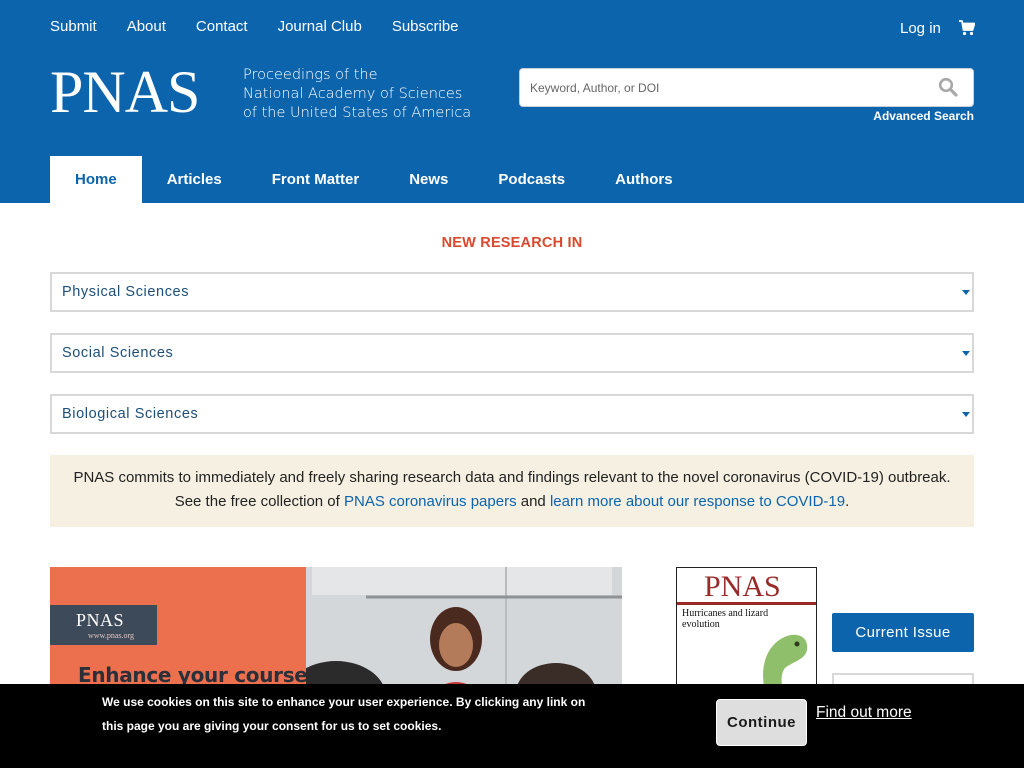 Image resolution: width=1024 pixels, height=768 pixels. Describe the element at coordinates (920, 28) in the screenshot. I see `login-link: Log in` at that location.